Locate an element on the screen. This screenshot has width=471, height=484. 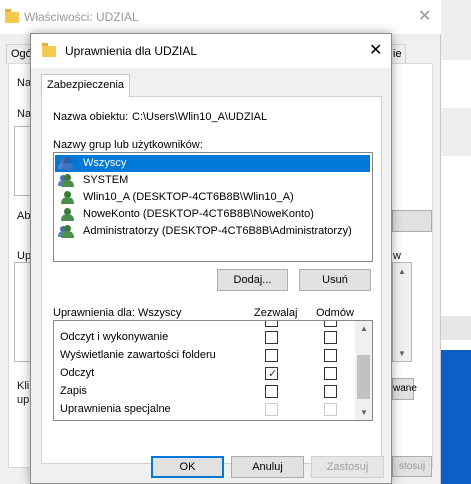
permission-row: Wyświetlanie zawartości folderu is located at coordinates (210, 355).